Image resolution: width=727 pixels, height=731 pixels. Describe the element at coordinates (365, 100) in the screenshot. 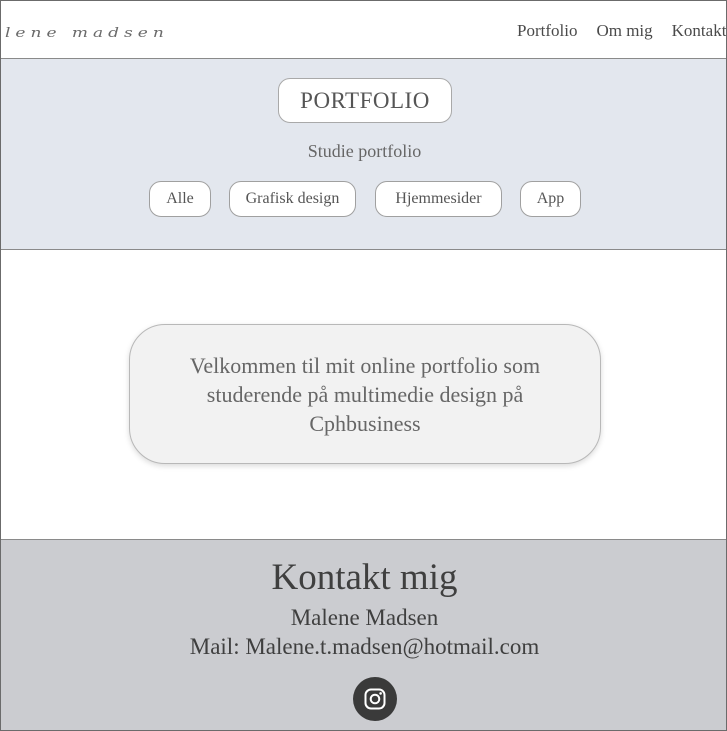

I see `page-title: PORTFOLIO` at that location.